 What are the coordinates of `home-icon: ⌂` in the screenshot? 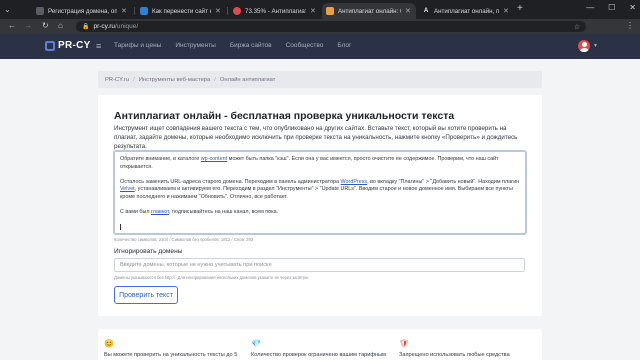 It's located at (60, 26).